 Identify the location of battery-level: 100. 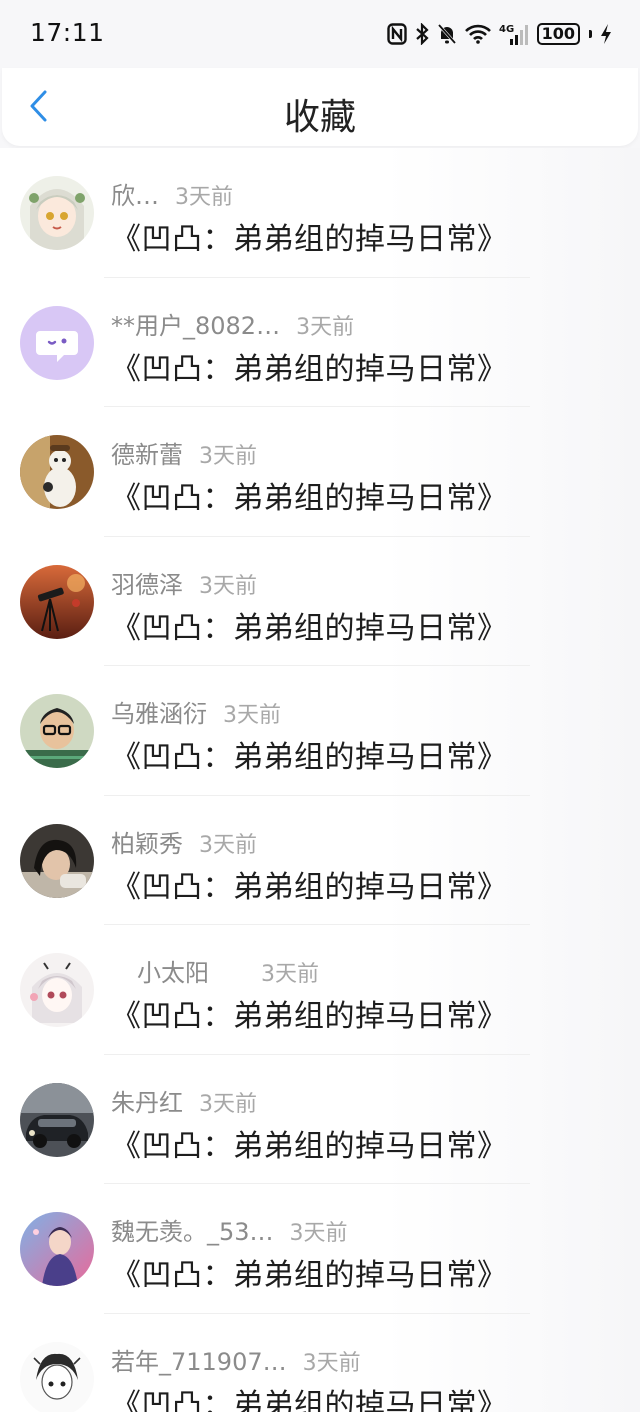
(558, 33).